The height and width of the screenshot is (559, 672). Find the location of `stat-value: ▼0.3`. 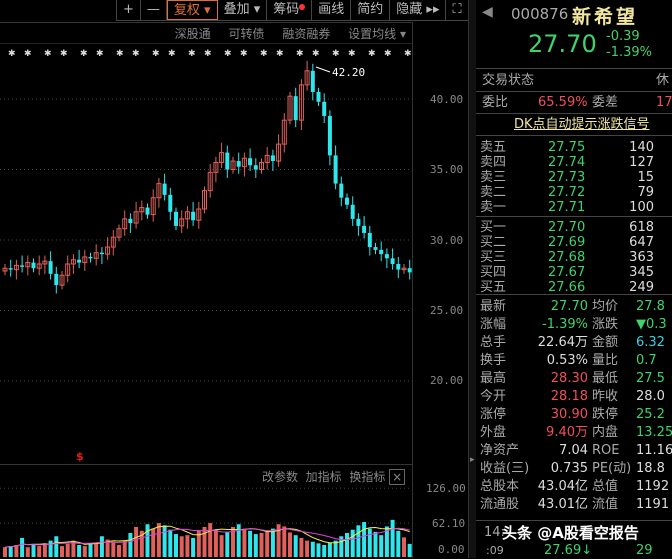

stat-value: ▼0.3 is located at coordinates (651, 324).